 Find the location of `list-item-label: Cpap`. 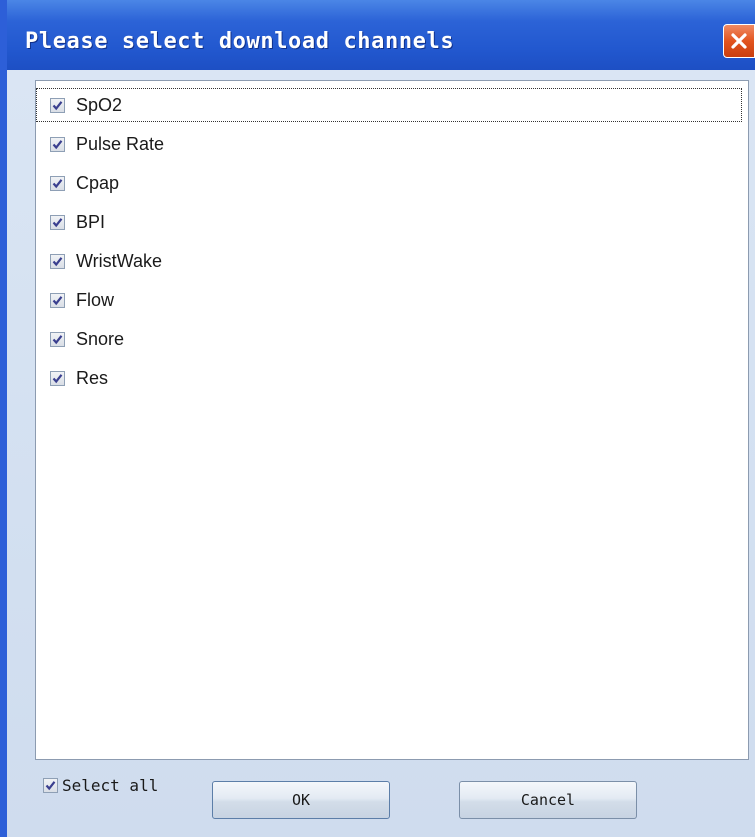

list-item-label: Cpap is located at coordinates (98, 182).